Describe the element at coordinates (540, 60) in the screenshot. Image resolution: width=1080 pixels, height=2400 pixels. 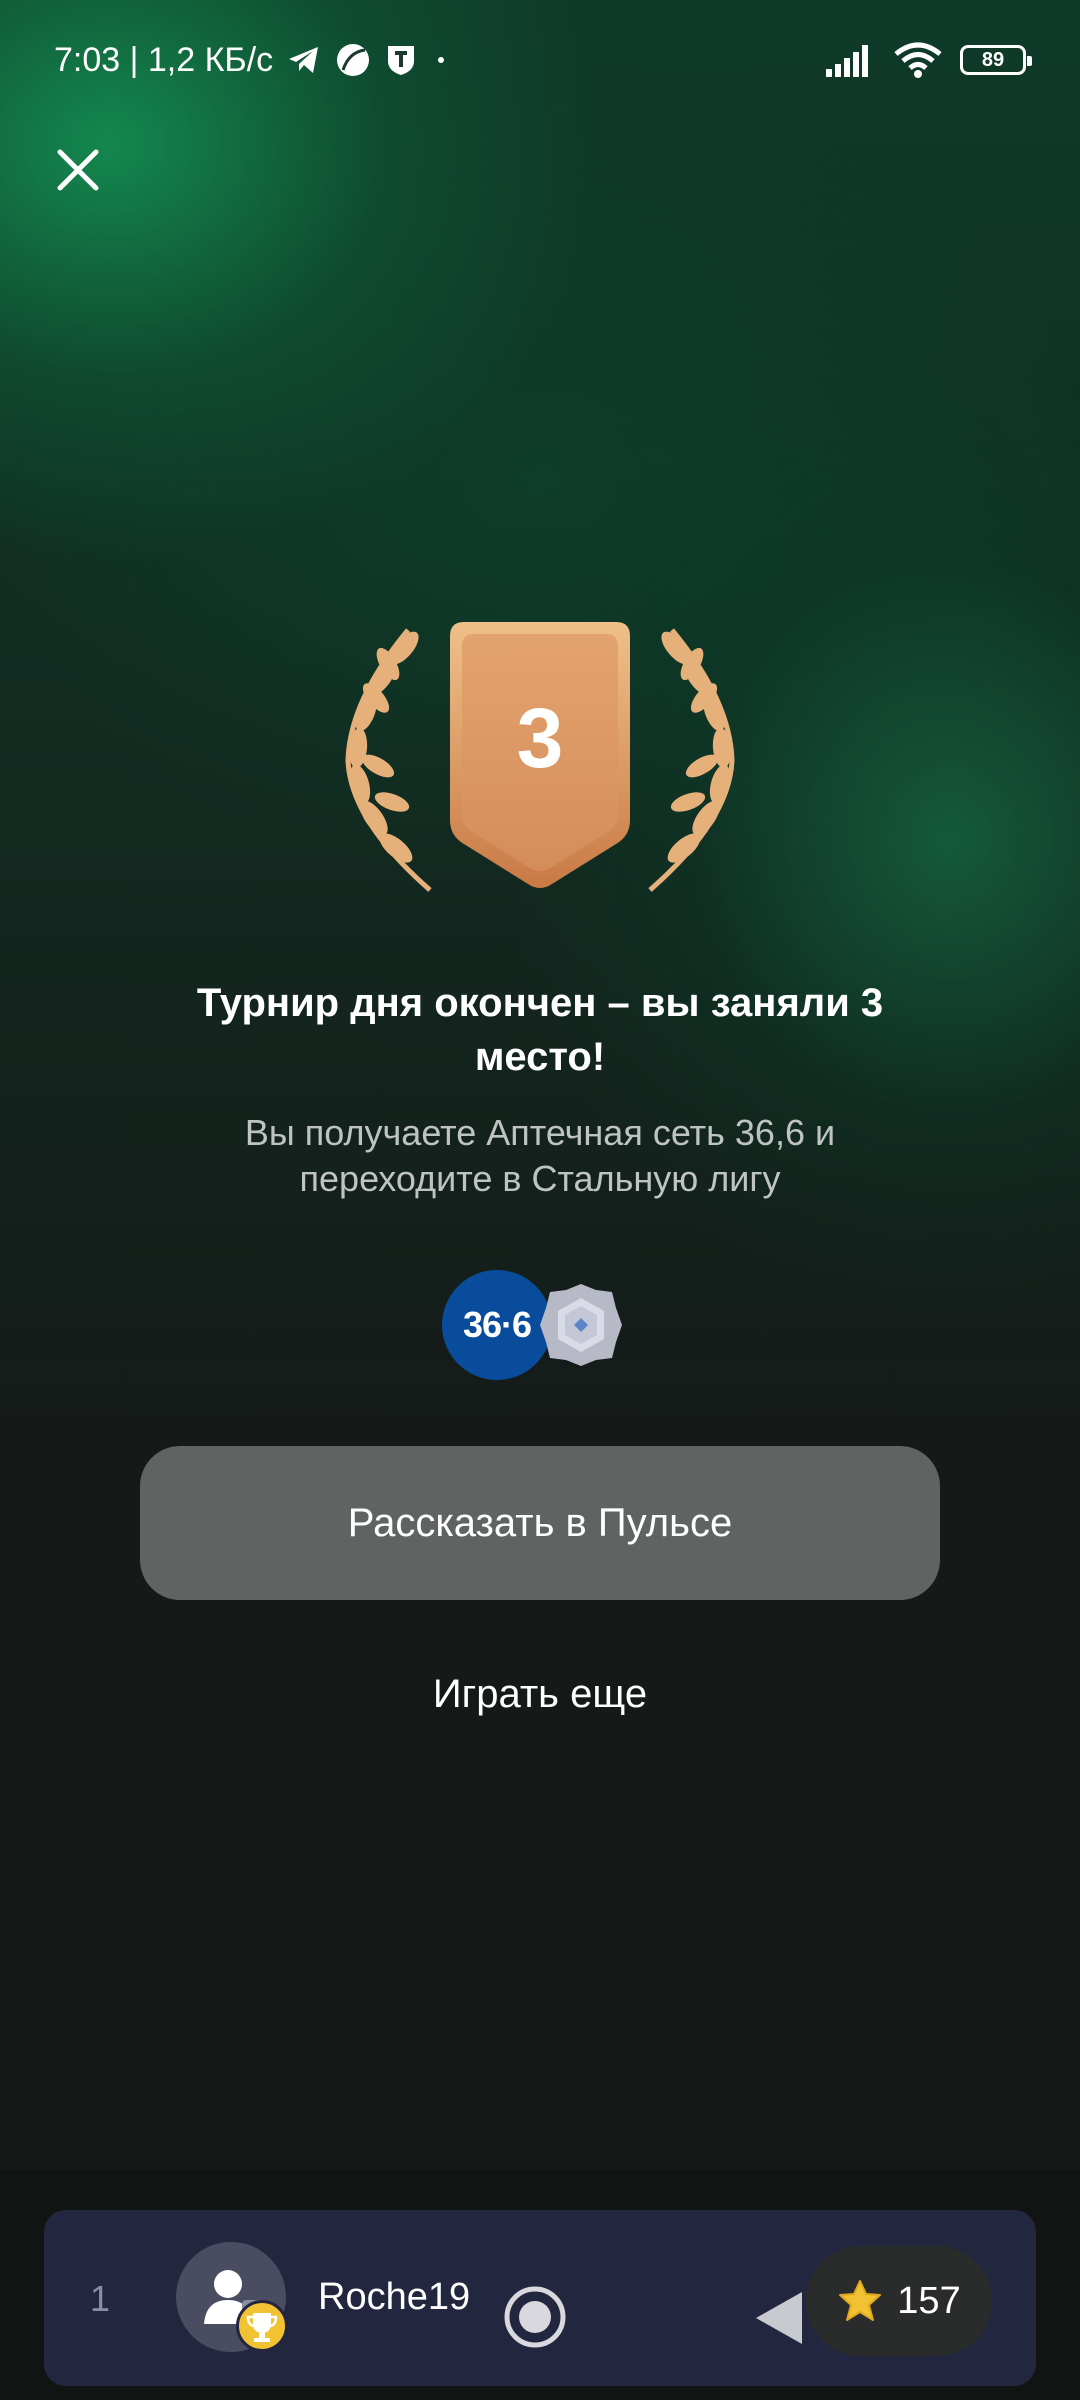
I see `status-bar: 7:03 | 1,2 КБ/с 89` at that location.